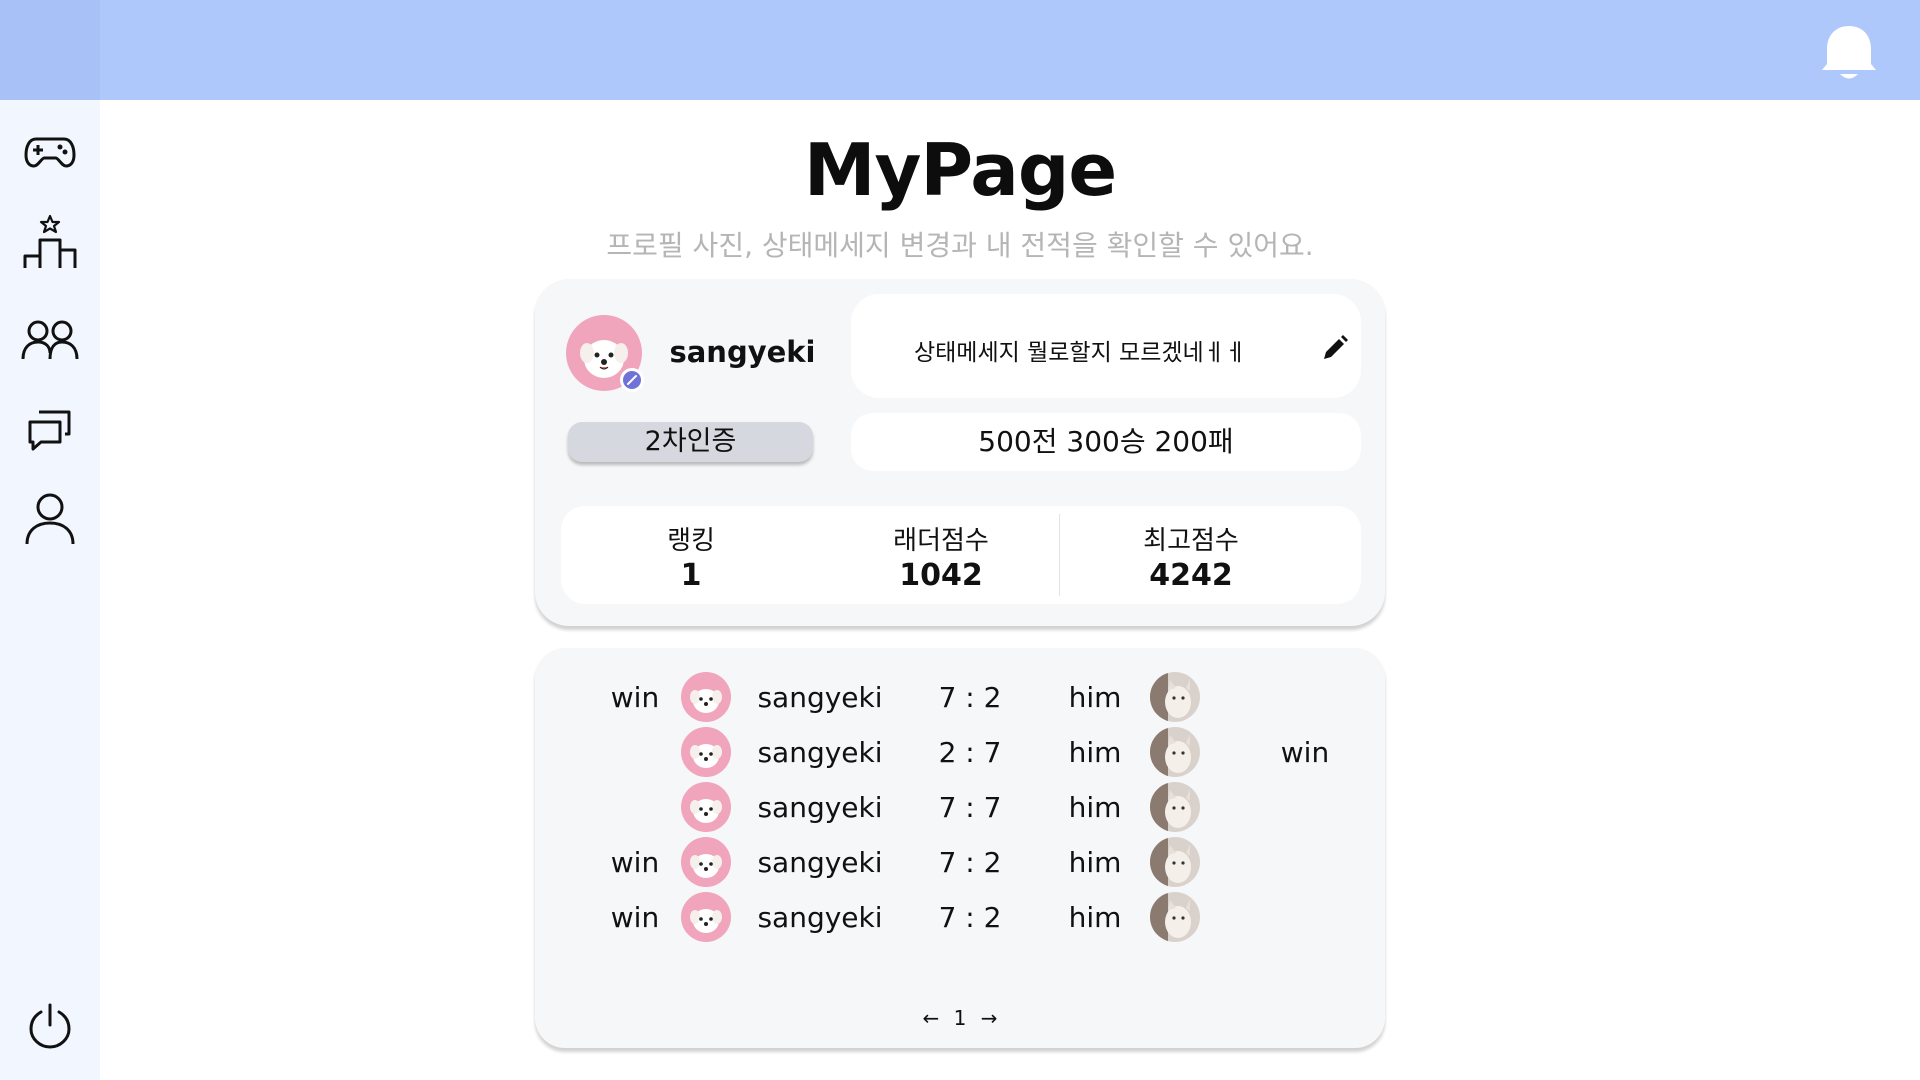 This screenshot has width=1920, height=1080. I want to click on result-right: win, so click(1305, 752).